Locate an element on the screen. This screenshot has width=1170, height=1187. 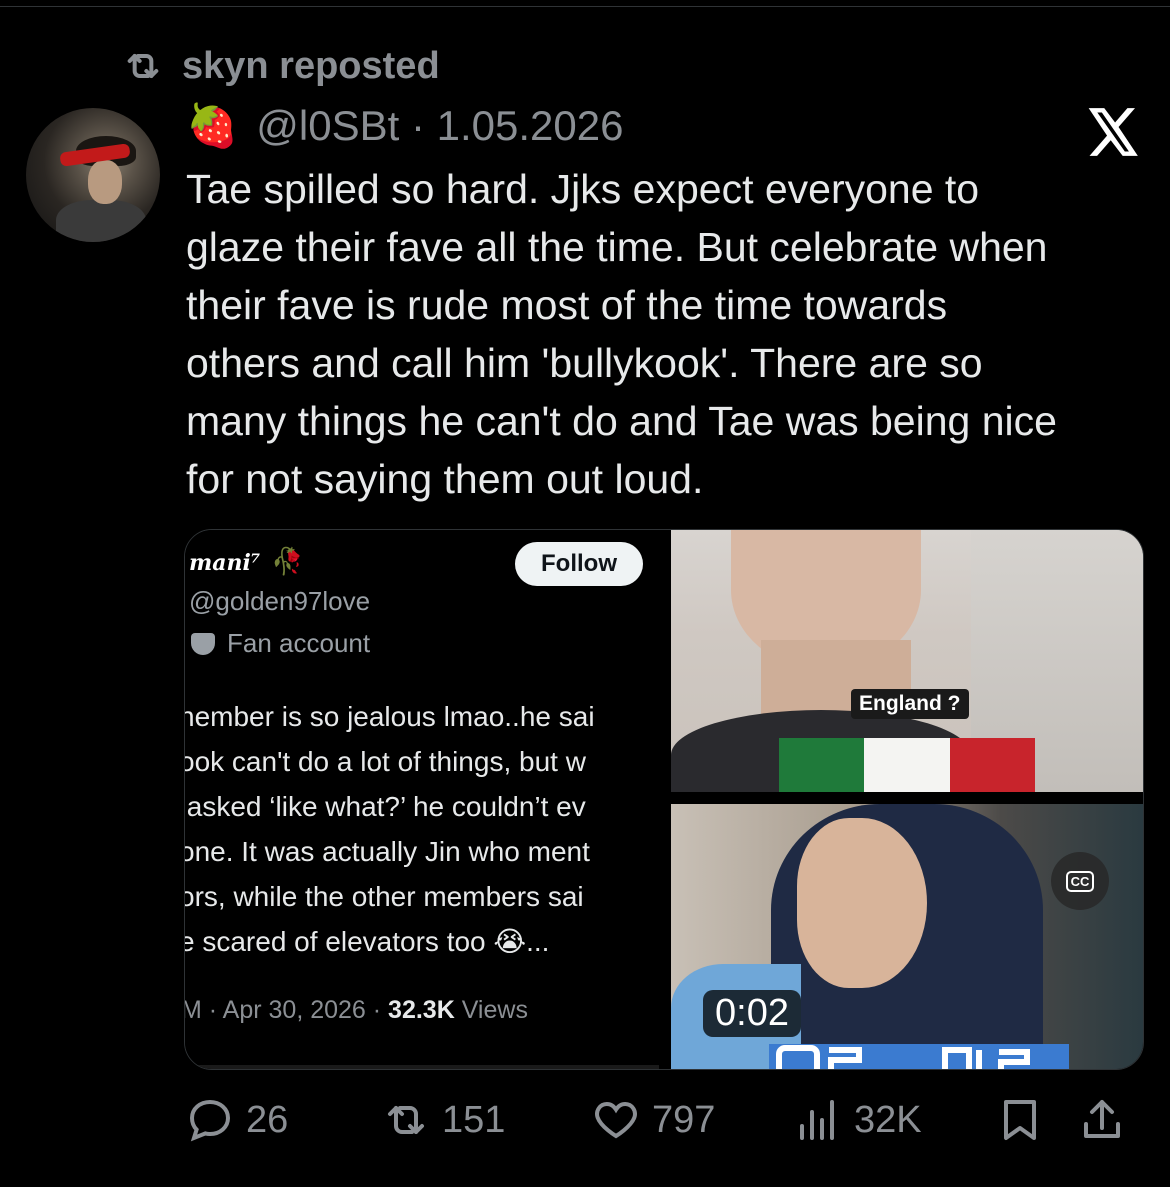
repost-action: 151 is located at coordinates (443, 1120).